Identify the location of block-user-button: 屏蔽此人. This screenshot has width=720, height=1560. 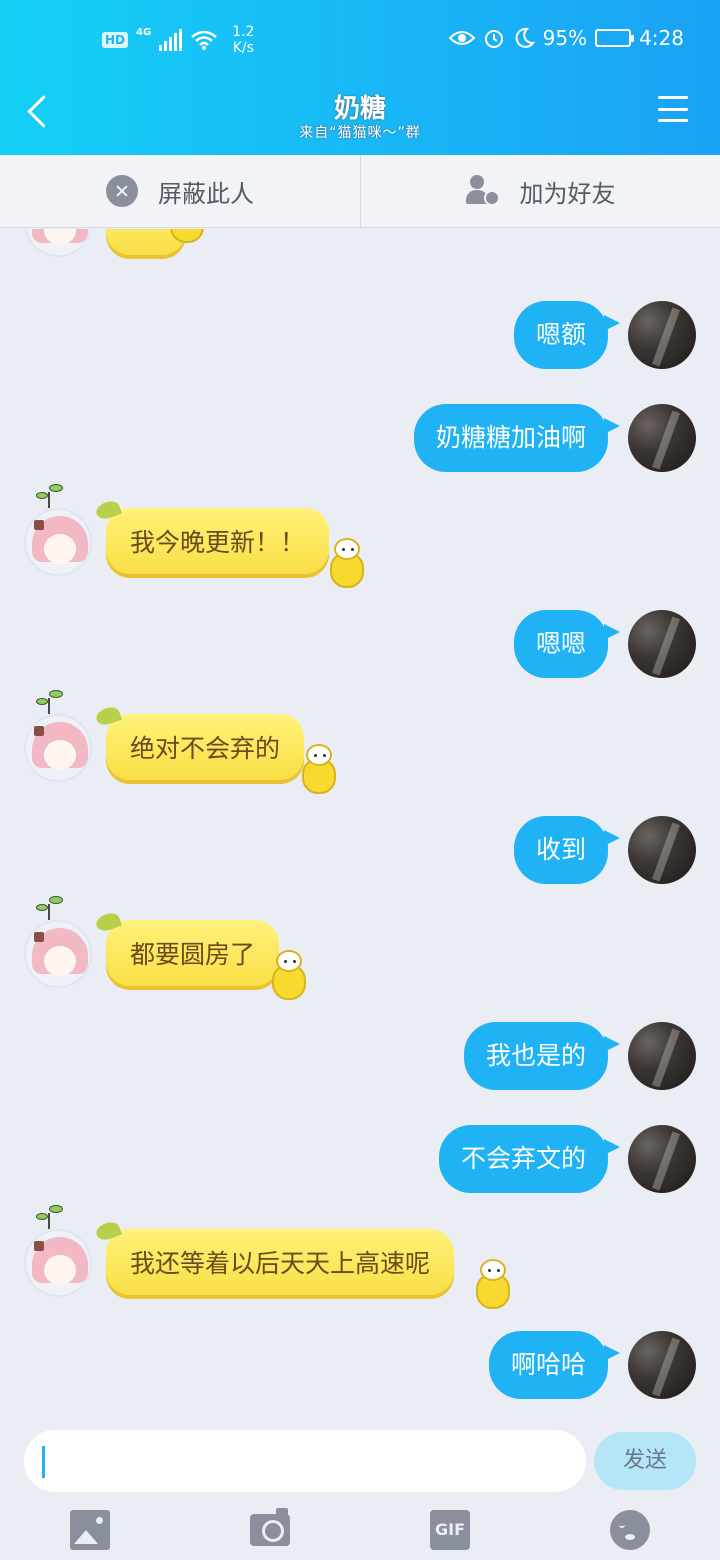
(180, 191).